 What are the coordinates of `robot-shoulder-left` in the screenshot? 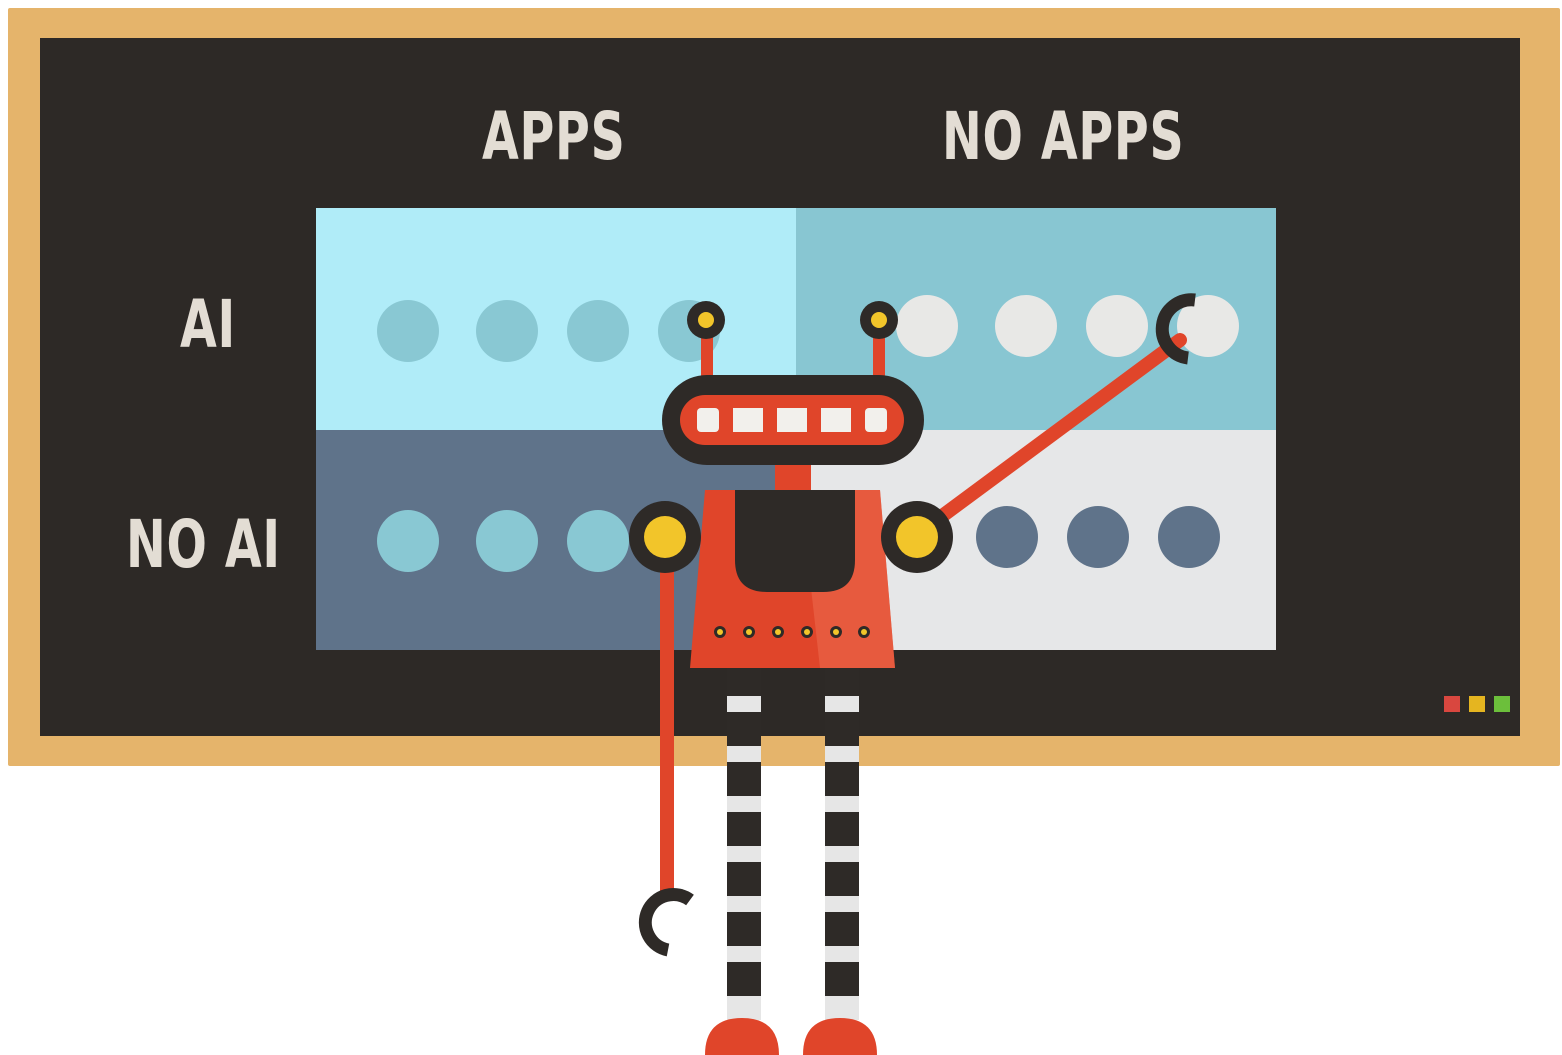 It's located at (665, 537).